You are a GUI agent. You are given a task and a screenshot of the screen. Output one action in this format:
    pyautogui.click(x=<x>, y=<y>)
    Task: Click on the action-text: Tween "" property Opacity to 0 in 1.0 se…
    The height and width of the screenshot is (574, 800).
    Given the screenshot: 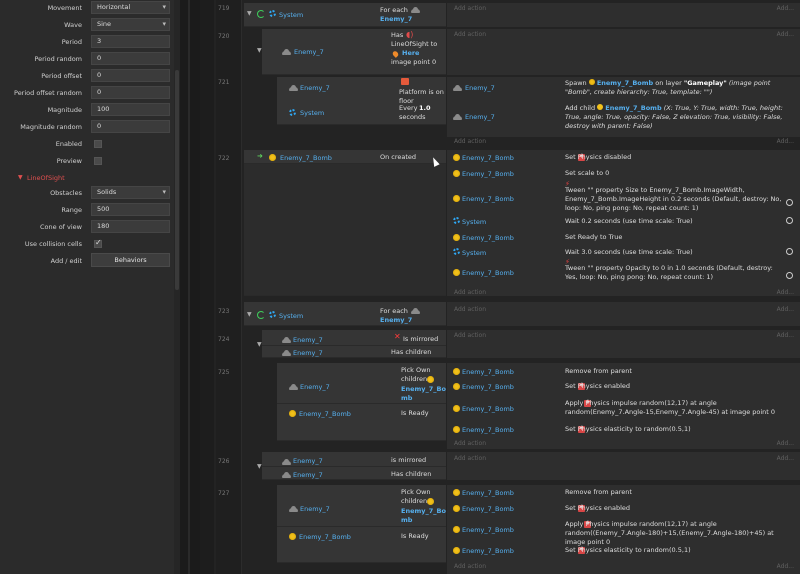 What is the action you would take?
    pyautogui.click(x=674, y=273)
    